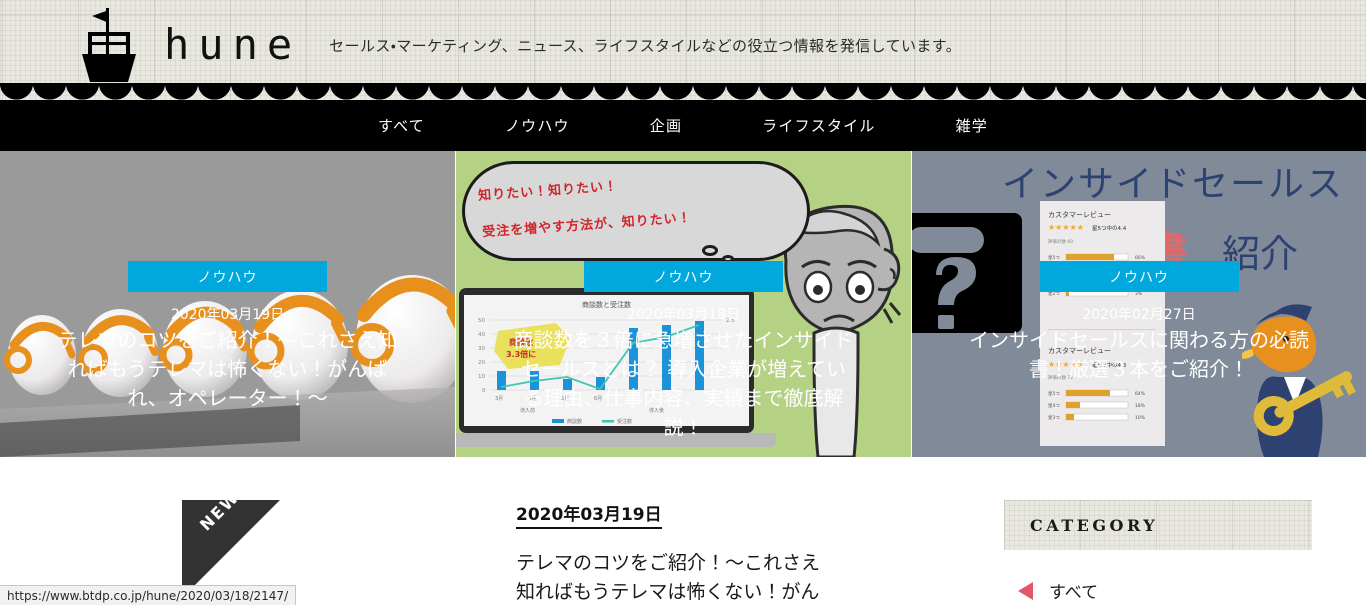  Describe the element at coordinates (1140, 394) in the screenshot. I see `svg-text: 64%` at that location.